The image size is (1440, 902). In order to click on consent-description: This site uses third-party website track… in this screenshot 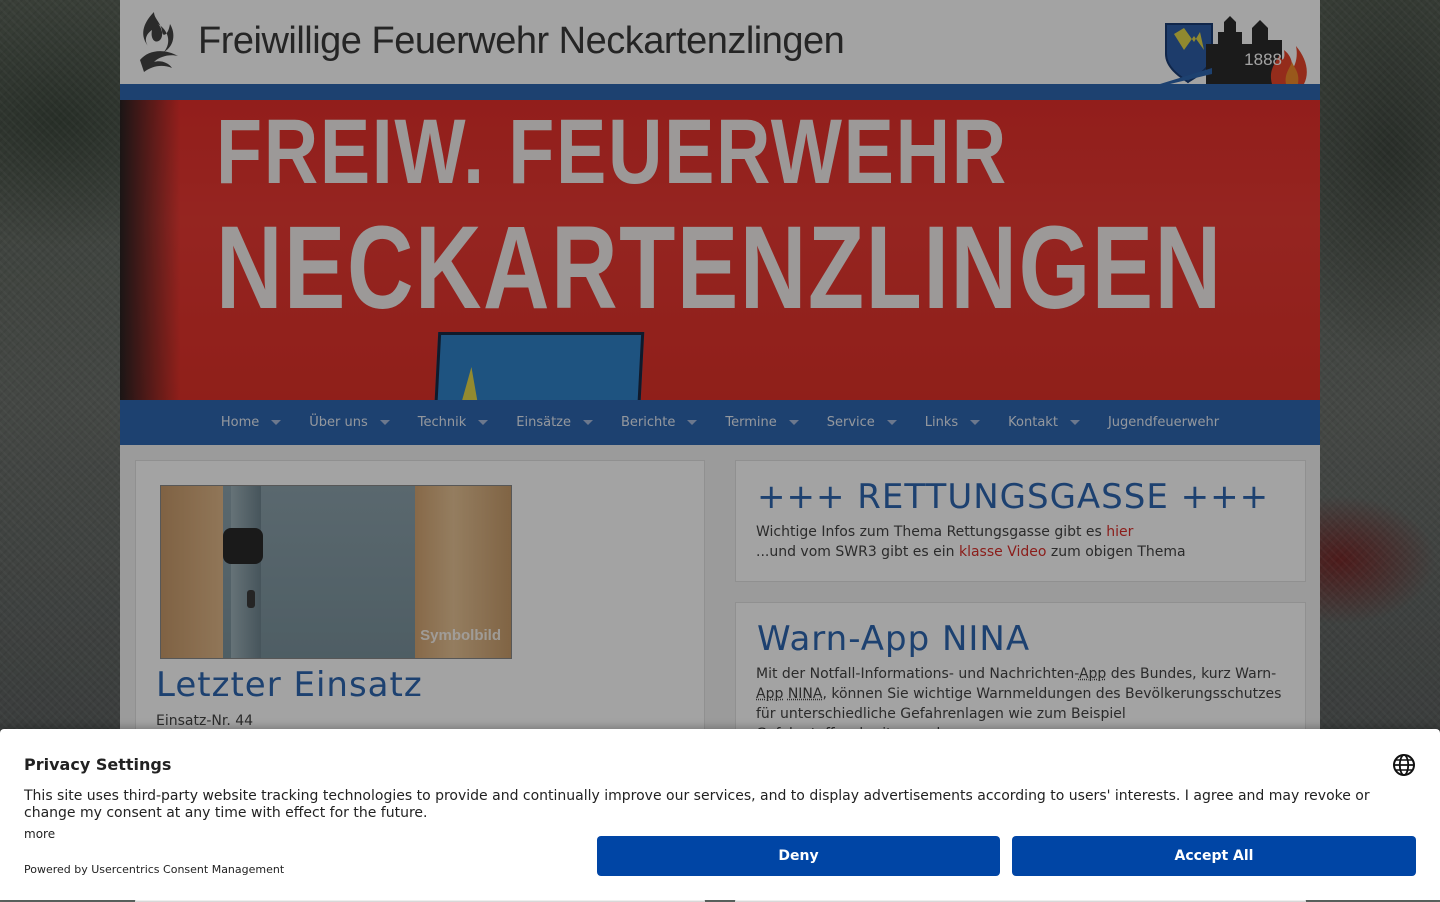, I will do `click(697, 804)`.